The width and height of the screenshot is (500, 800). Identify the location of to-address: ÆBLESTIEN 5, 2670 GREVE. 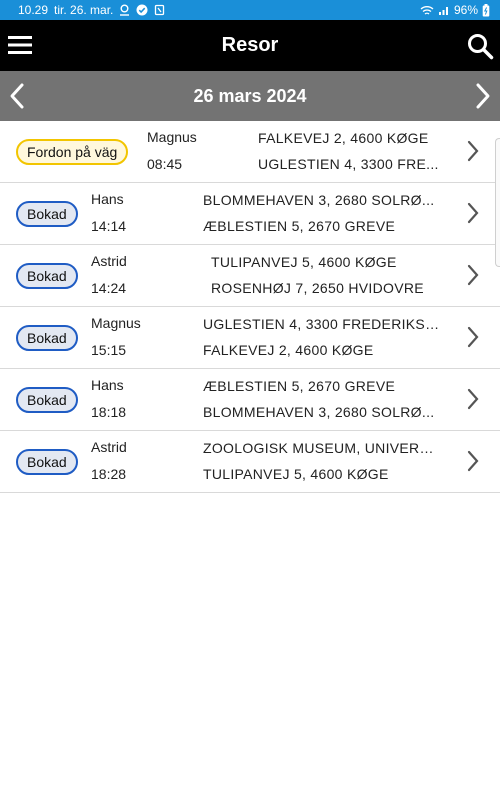
(299, 226).